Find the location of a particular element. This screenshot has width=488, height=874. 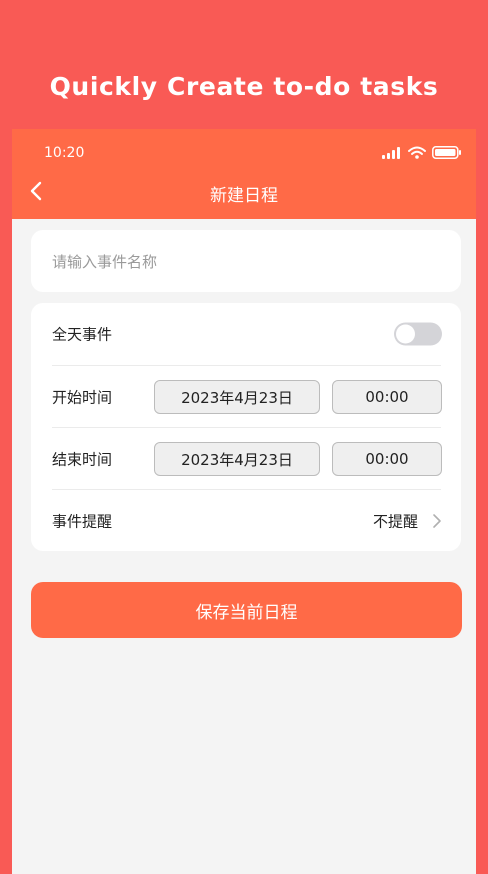

status-icons is located at coordinates (422, 152).